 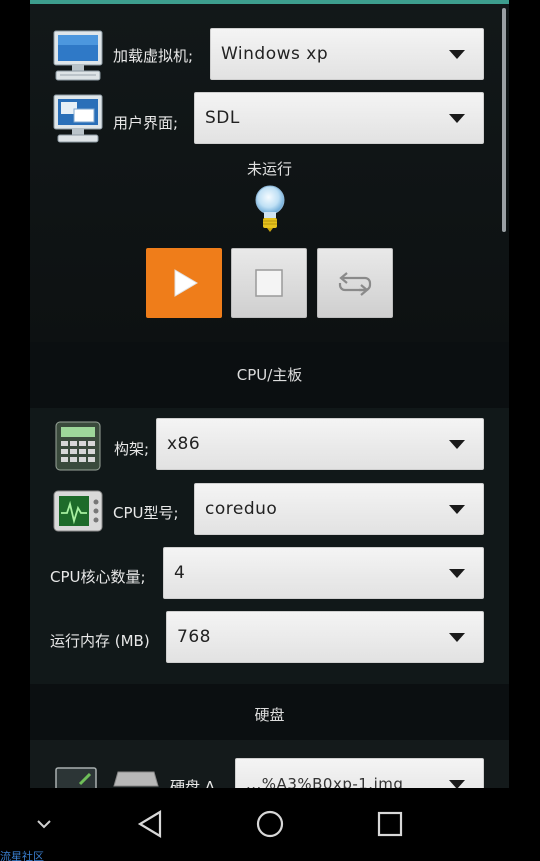 What do you see at coordinates (270, 211) in the screenshot?
I see `lightbulb-icon` at bounding box center [270, 211].